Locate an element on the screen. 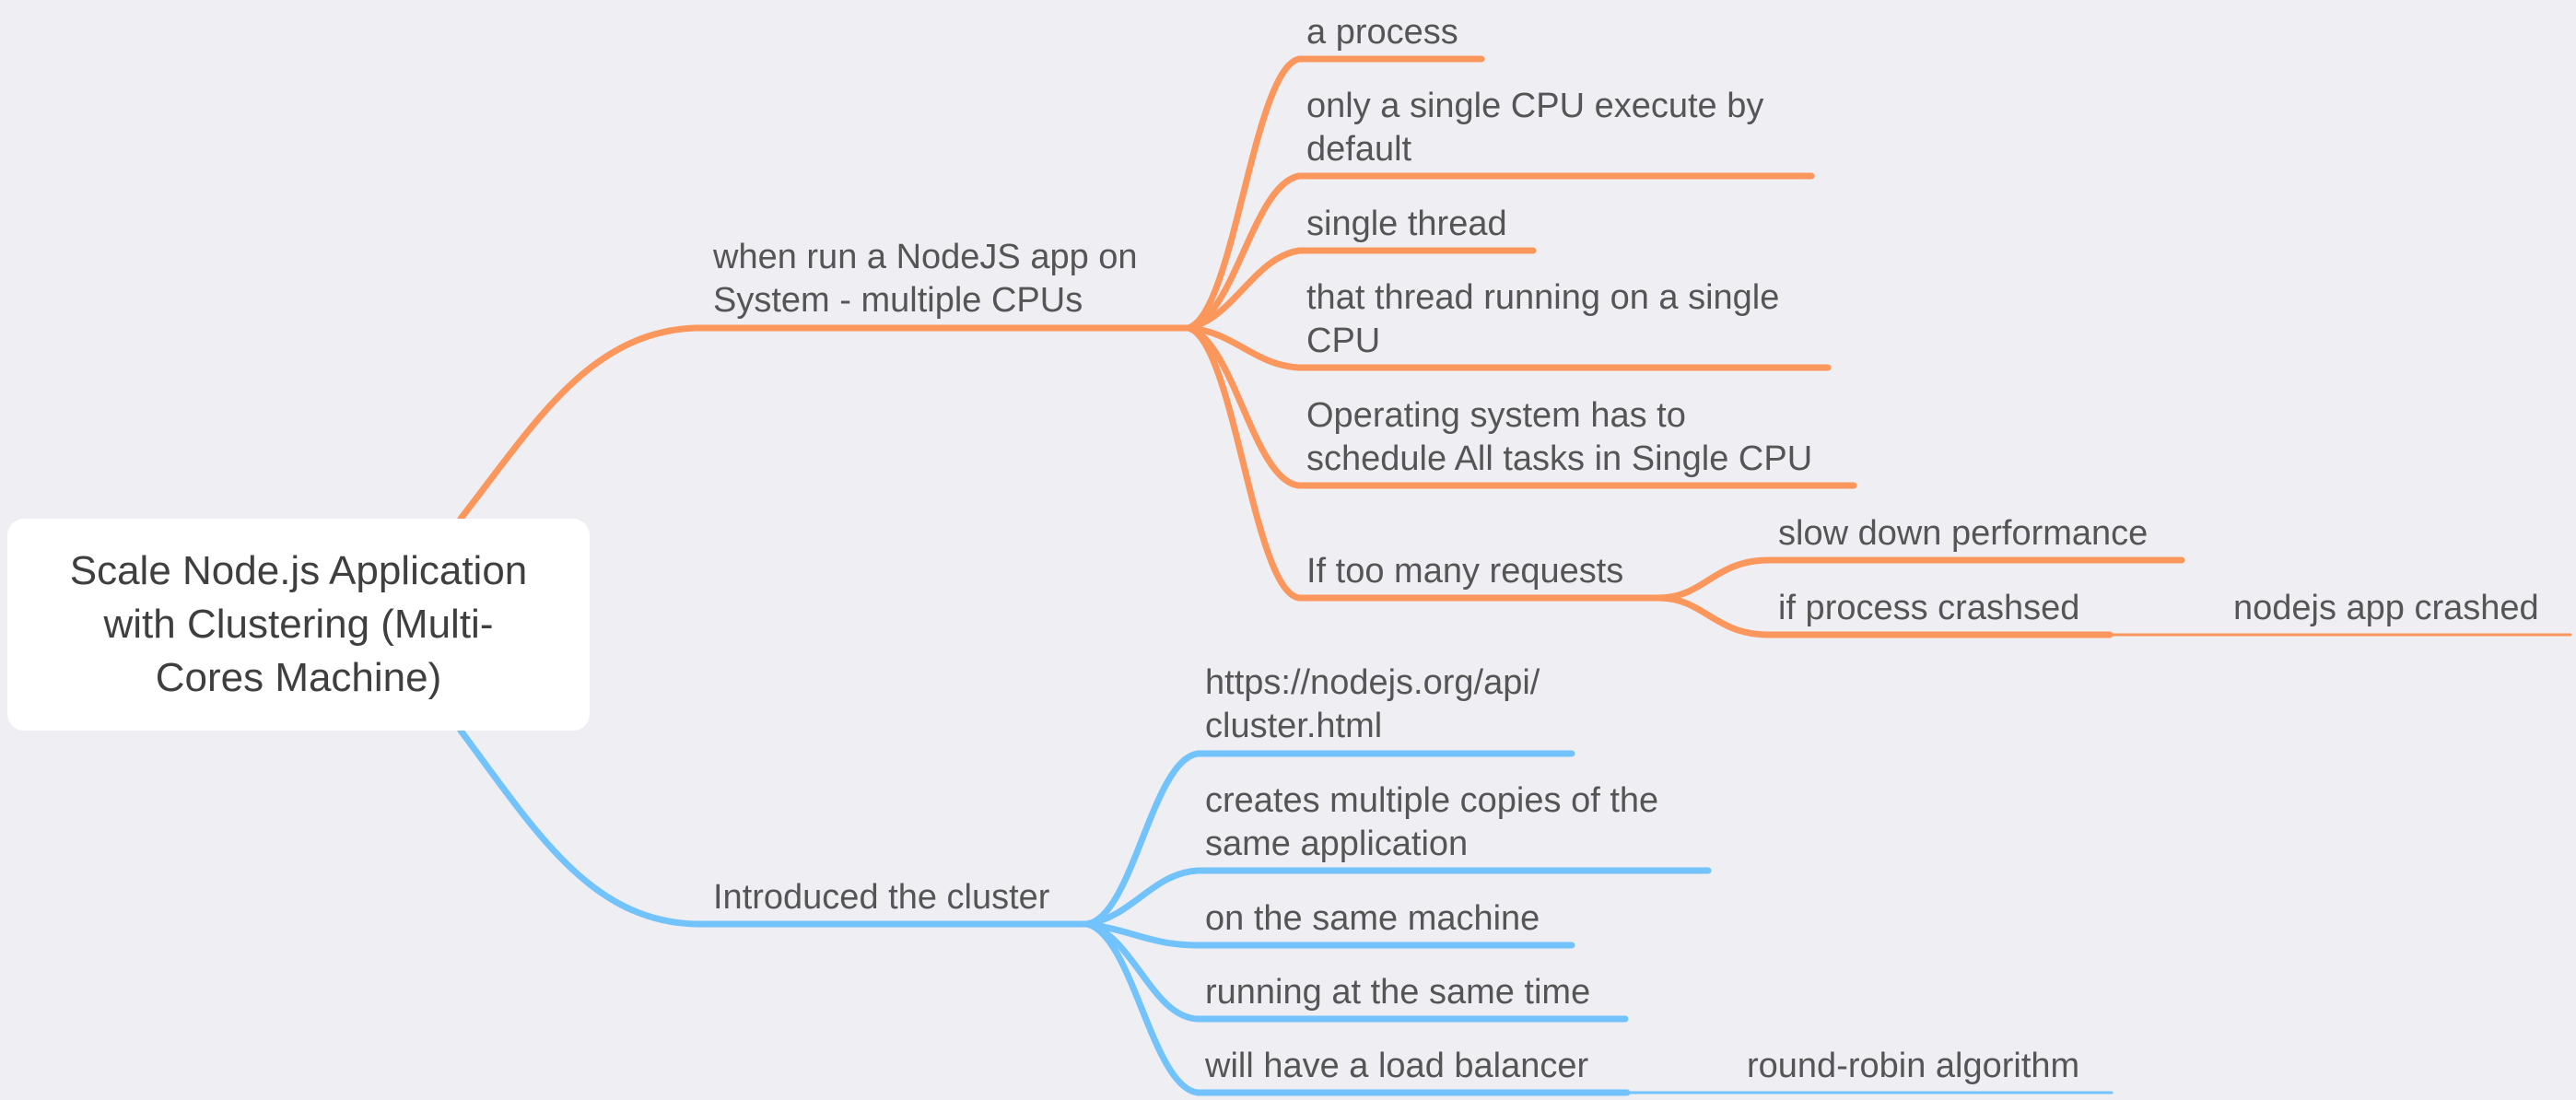  topic-c4-g0: round-robin algorithm is located at coordinates (1913, 1067).